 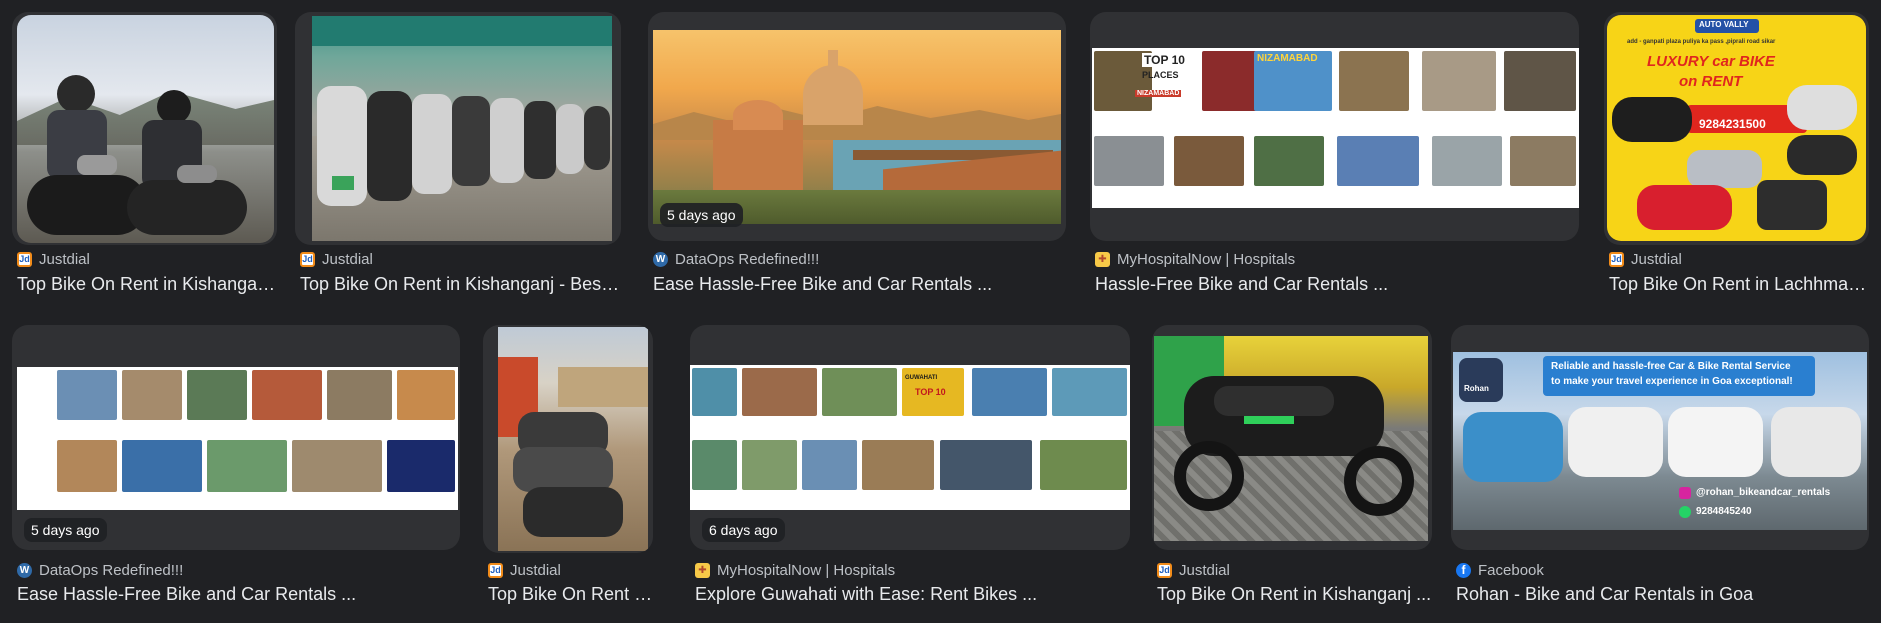 I want to click on scooters-row-image, so click(x=462, y=128).